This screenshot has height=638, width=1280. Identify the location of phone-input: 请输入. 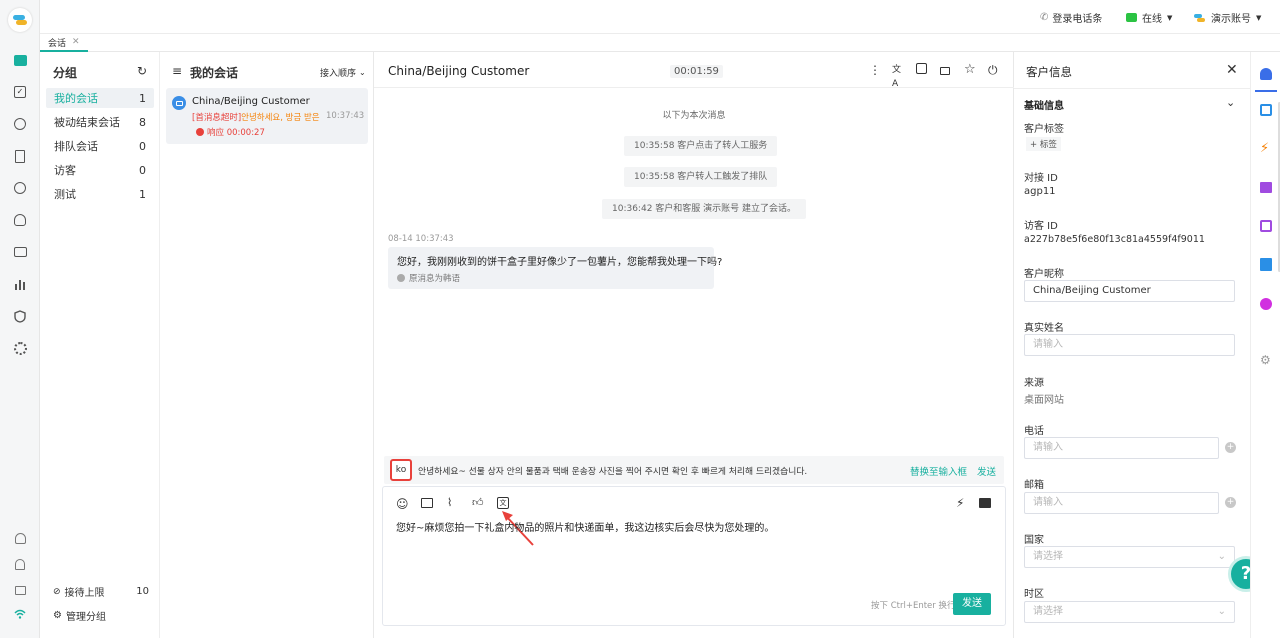
(1121, 448).